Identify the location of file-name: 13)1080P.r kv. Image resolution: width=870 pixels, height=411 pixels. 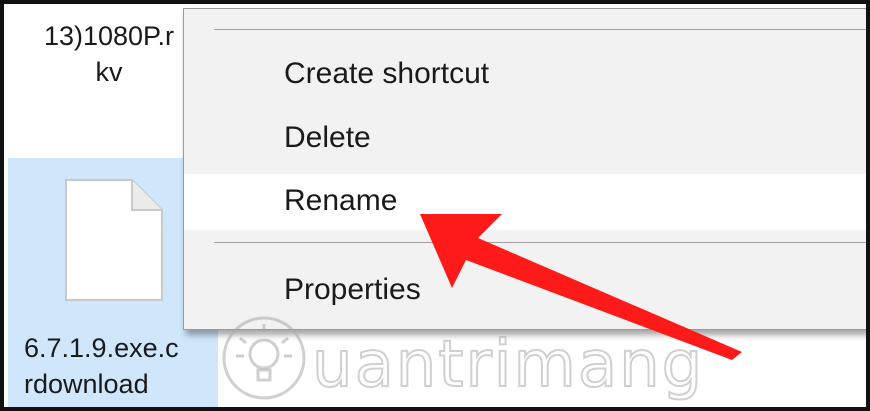
(109, 54).